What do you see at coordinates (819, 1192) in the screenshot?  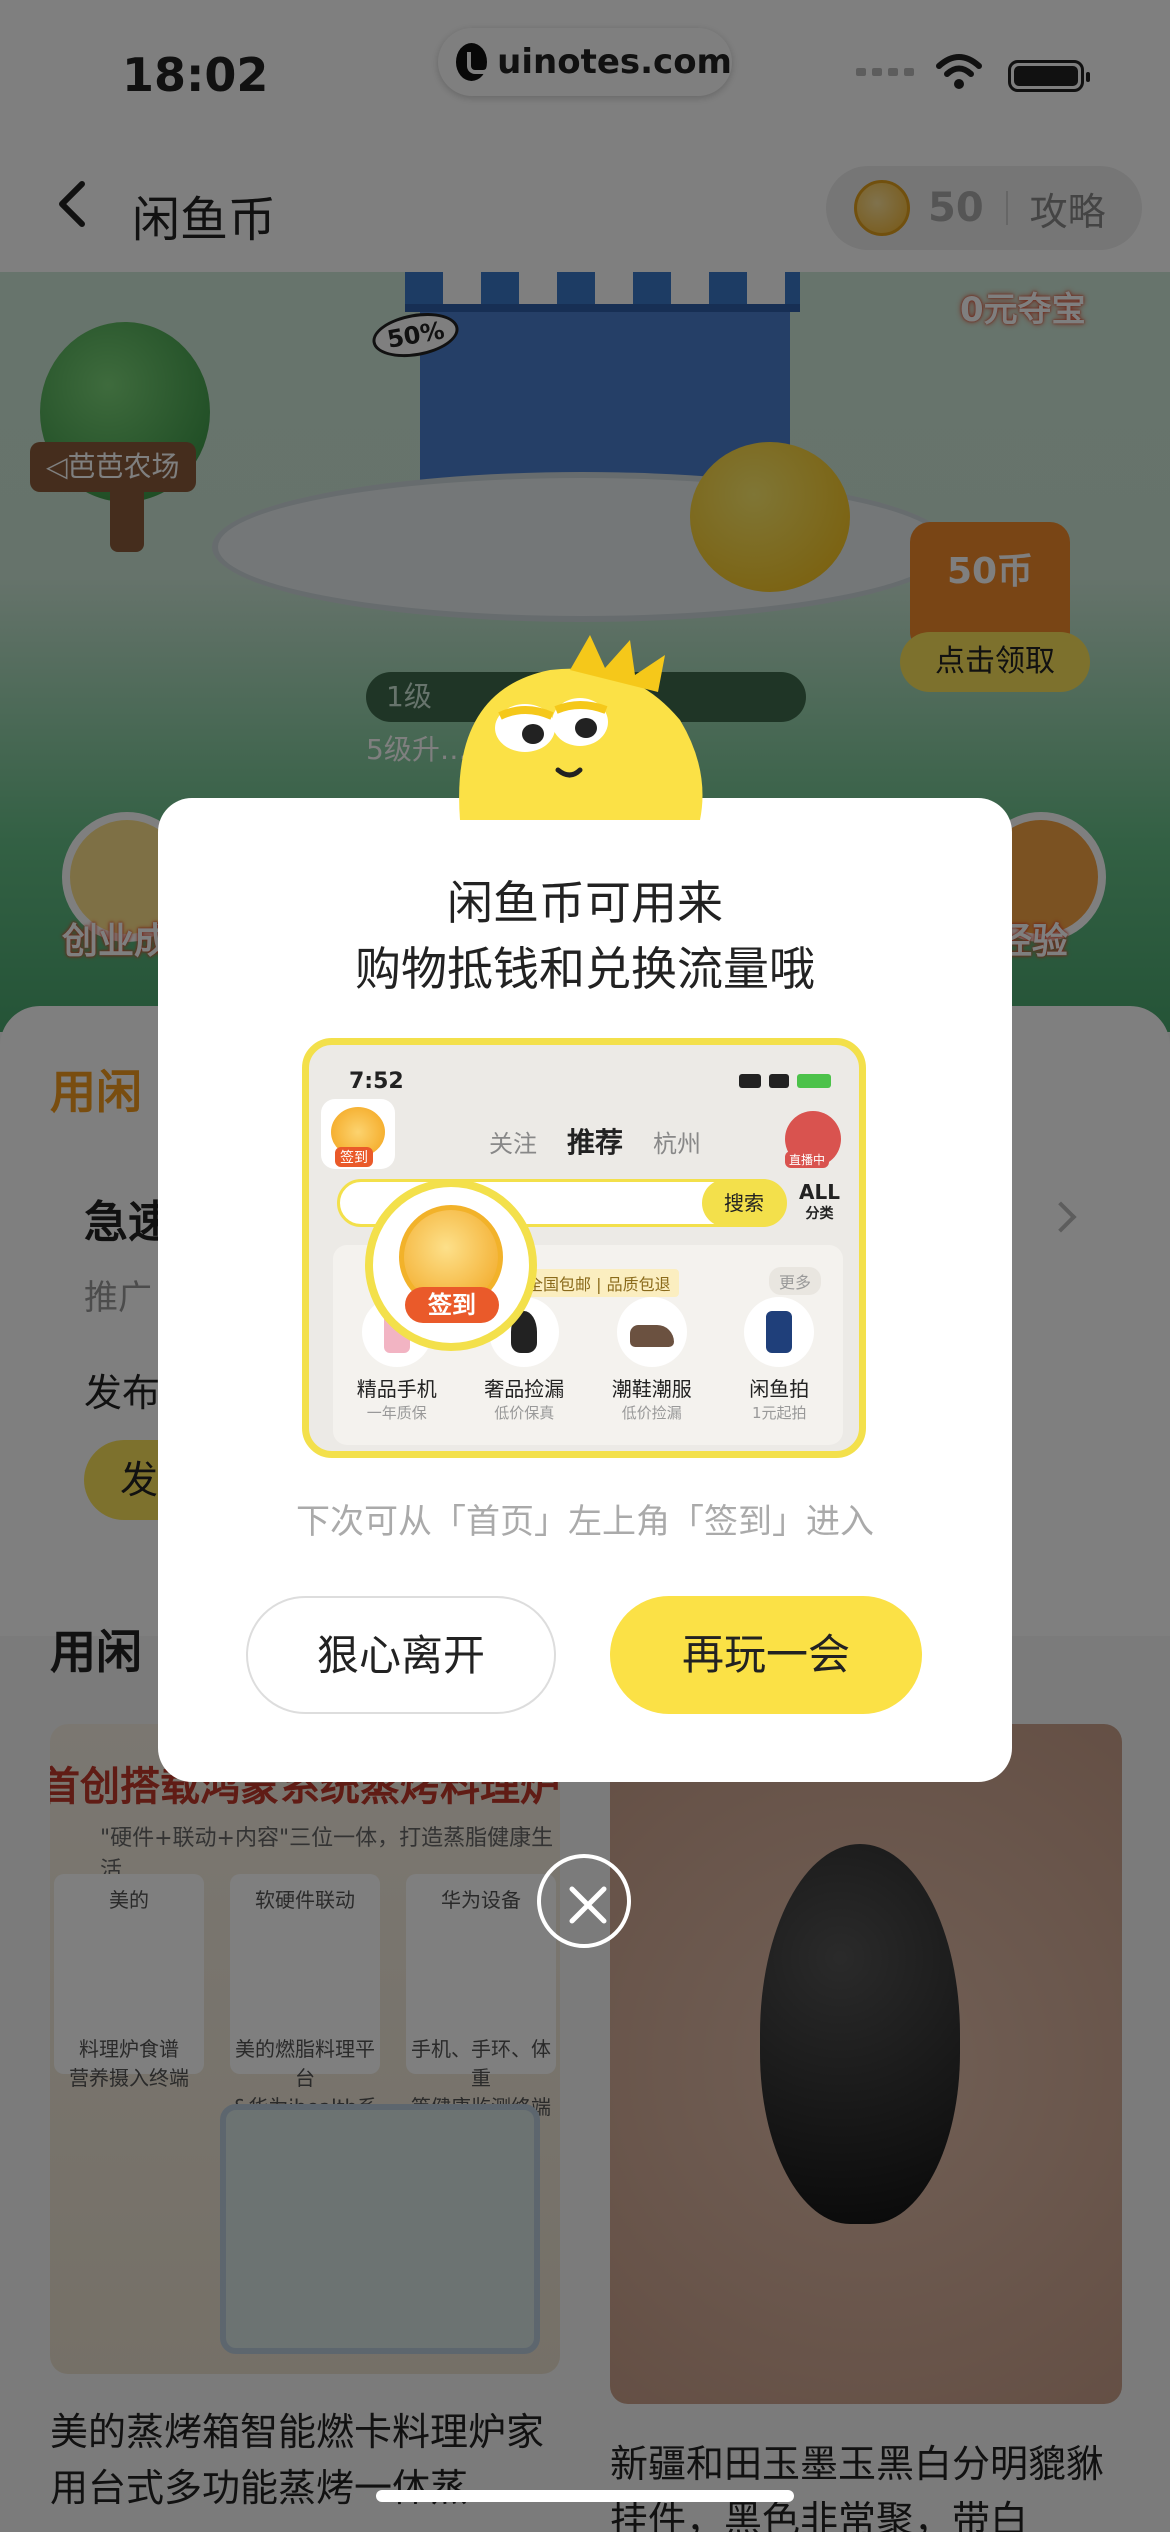 I see `preview-all-label: ALL` at bounding box center [819, 1192].